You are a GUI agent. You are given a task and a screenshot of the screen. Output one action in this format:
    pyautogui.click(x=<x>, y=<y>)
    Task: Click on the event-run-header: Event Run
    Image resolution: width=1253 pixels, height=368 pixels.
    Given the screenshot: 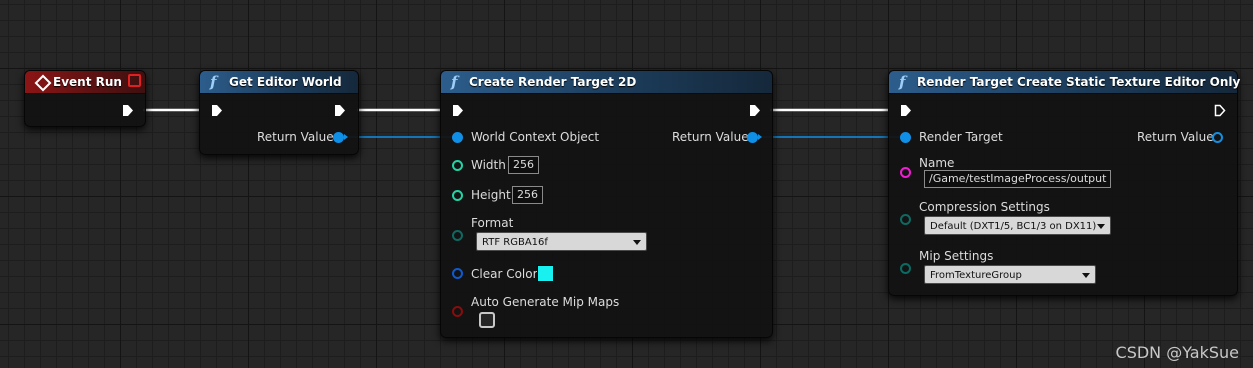 What is the action you would take?
    pyautogui.click(x=85, y=82)
    